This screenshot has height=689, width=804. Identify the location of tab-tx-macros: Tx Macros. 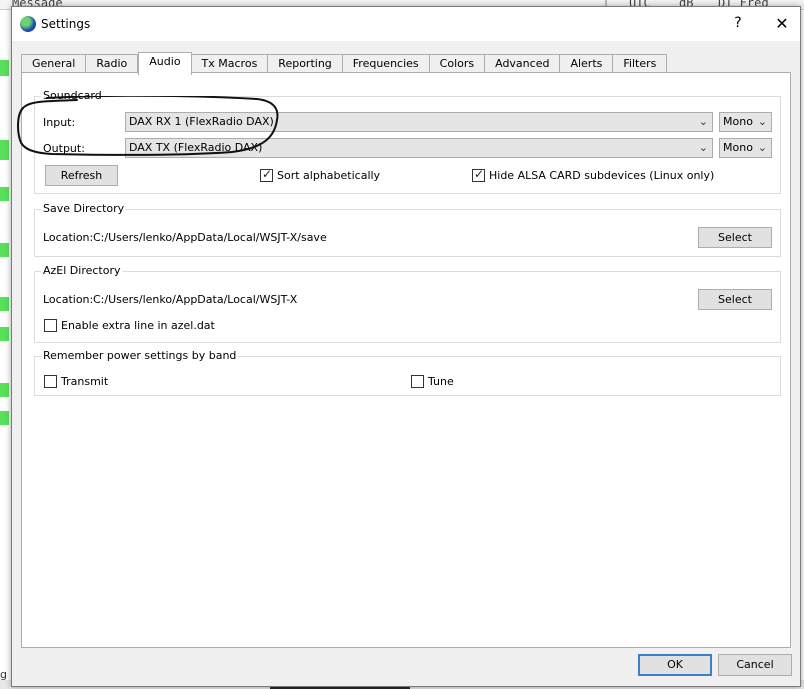
(230, 64).